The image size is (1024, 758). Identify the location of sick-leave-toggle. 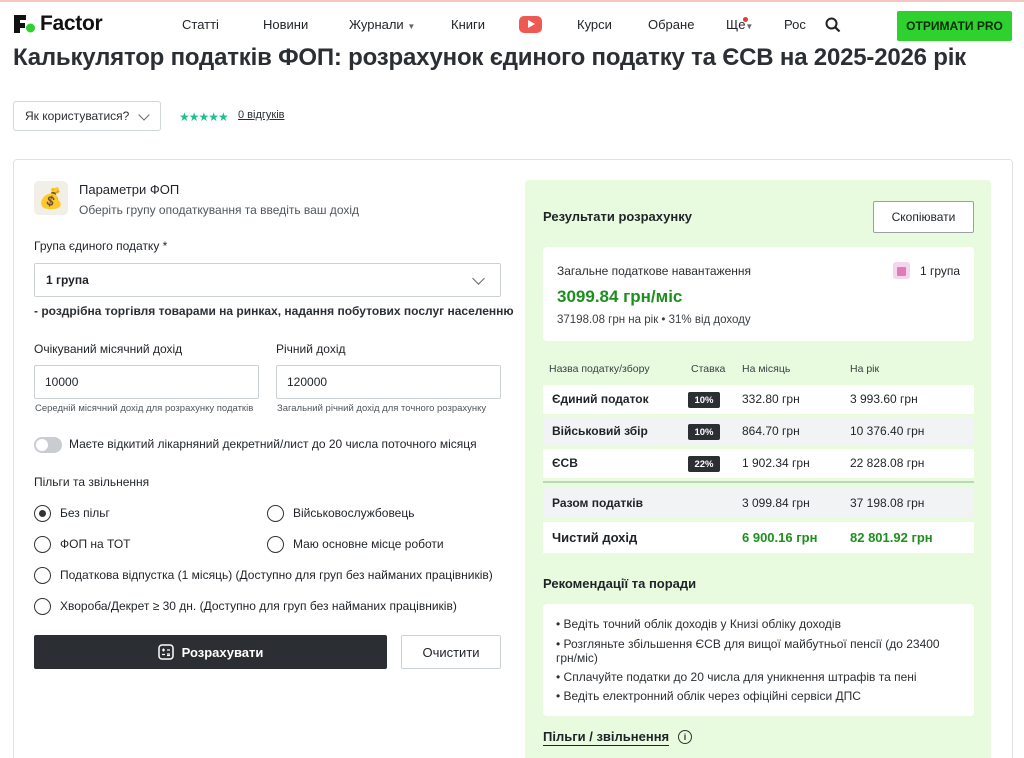
(48, 445).